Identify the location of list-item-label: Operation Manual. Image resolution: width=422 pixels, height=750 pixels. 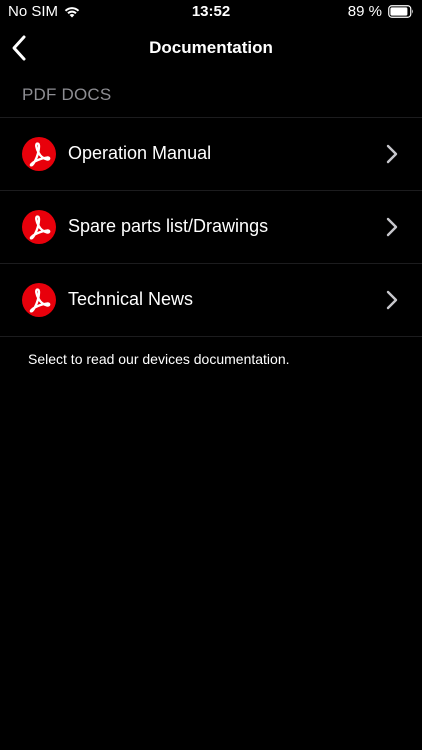
(140, 153).